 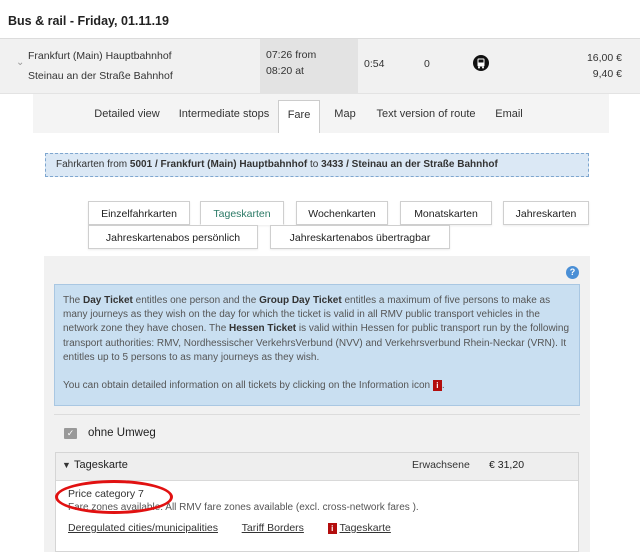 What do you see at coordinates (218, 164) in the screenshot?
I see `route-from: 5001 / Frankfurt (Main) Hauptbahnhof` at bounding box center [218, 164].